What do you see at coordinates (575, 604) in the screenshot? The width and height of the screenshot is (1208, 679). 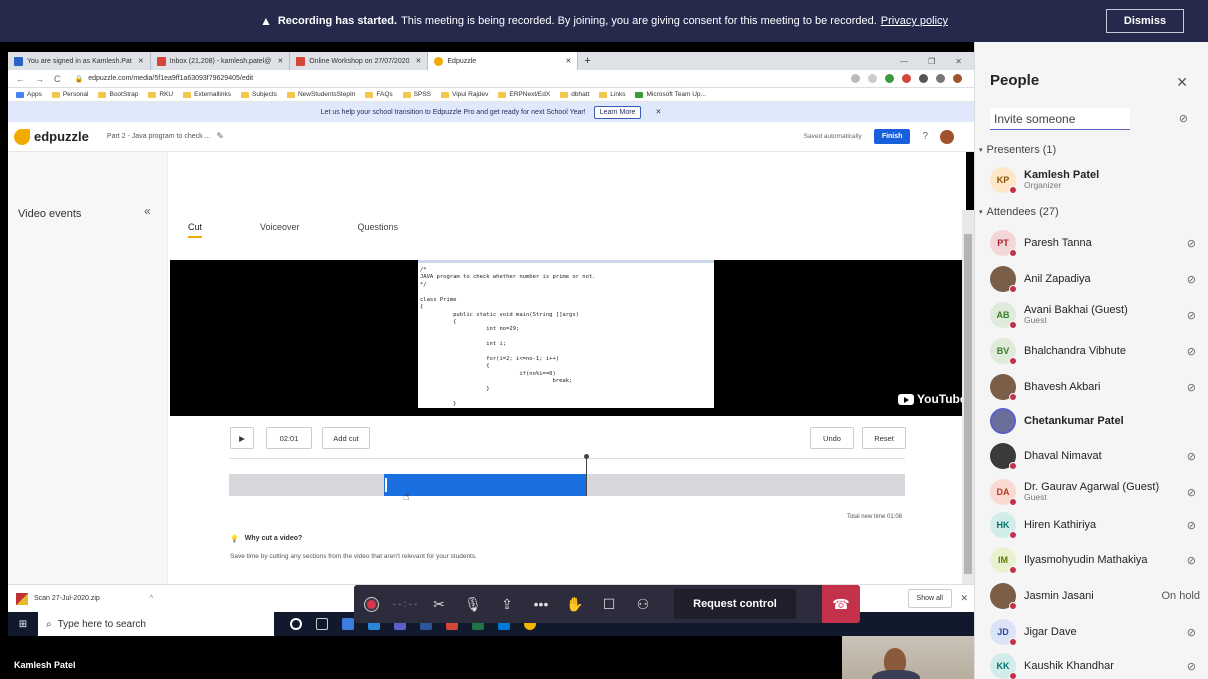 I see `raise-hand-icon: ✋` at bounding box center [575, 604].